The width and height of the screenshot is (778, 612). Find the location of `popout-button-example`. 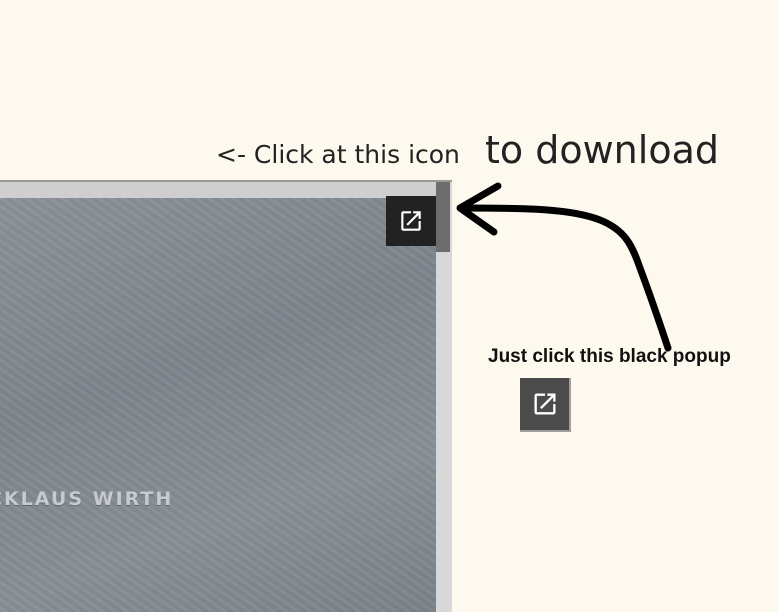

popout-button-example is located at coordinates (545, 405).